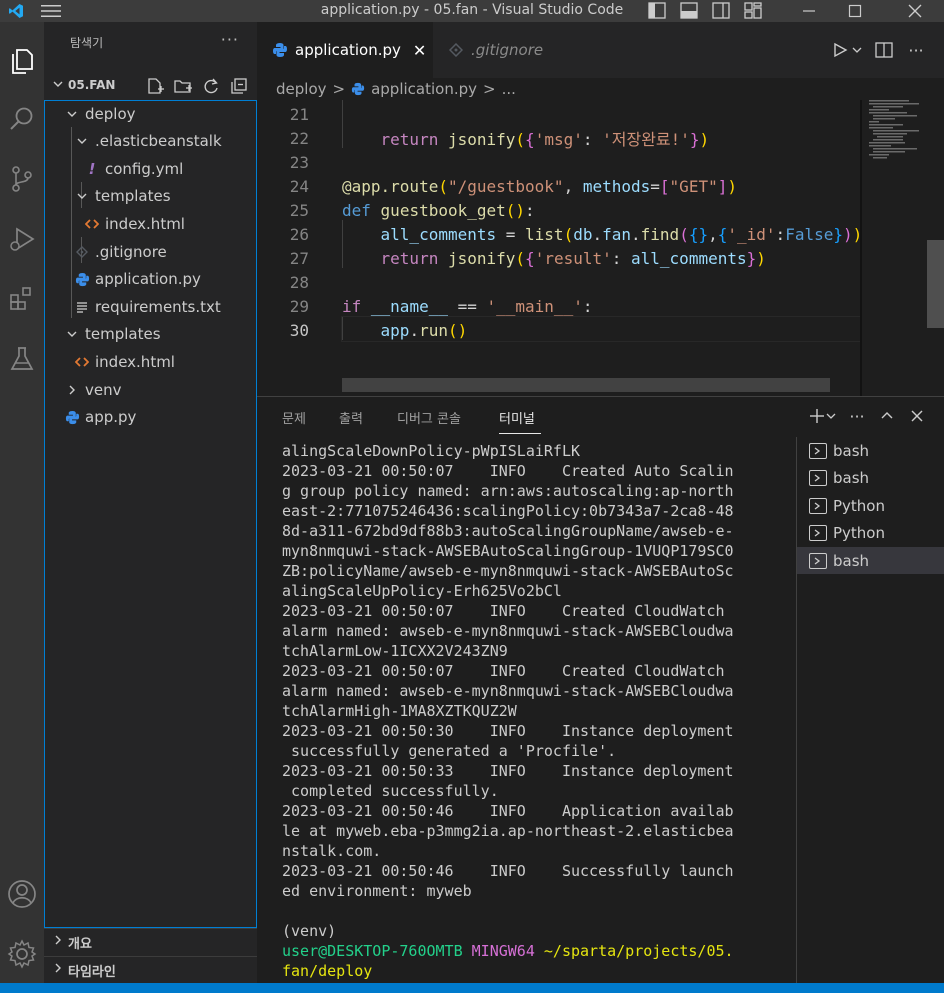 Image resolution: width=944 pixels, height=993 pixels. Describe the element at coordinates (82, 307) in the screenshot. I see `text-file-icon` at that location.